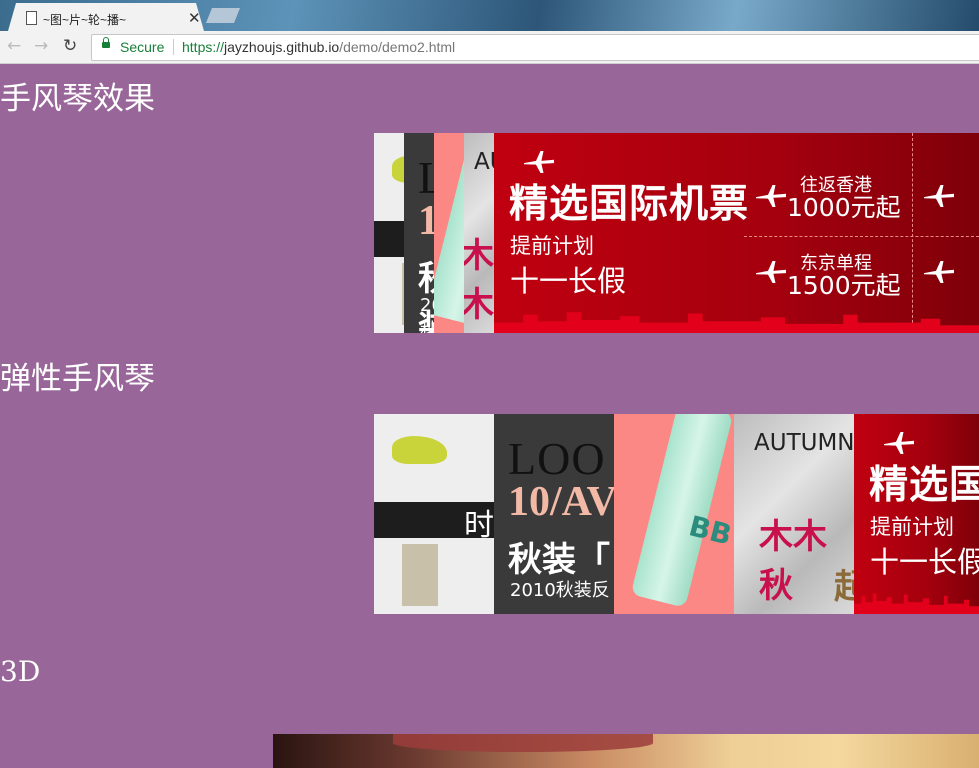  What do you see at coordinates (31, 18) in the screenshot?
I see `document-icon` at bounding box center [31, 18].